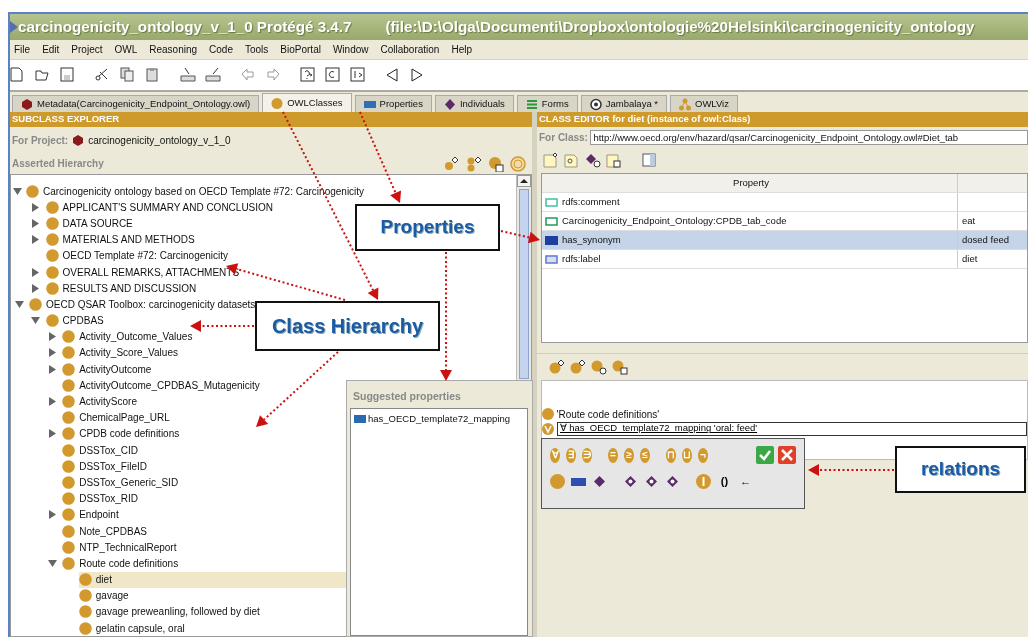 The height and width of the screenshot is (637, 1028). What do you see at coordinates (121, 482) in the screenshot?
I see `tree-item: DSSTox_Generic_SID` at bounding box center [121, 482].